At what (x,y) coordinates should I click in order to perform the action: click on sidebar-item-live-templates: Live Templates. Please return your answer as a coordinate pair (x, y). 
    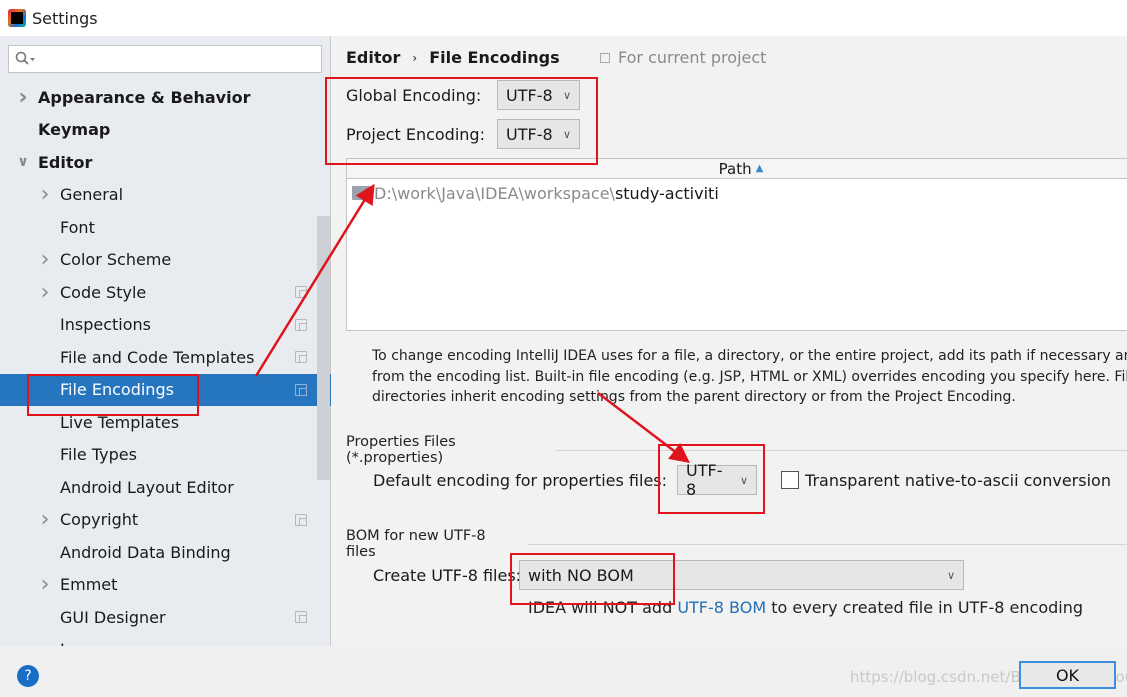
    Looking at the image, I should click on (158, 422).